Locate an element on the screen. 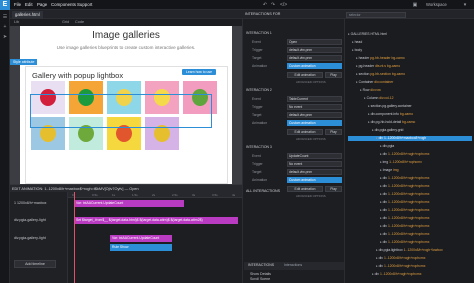 The image size is (474, 283). chevron-down-icon: ▾ is located at coordinates (465, 5).